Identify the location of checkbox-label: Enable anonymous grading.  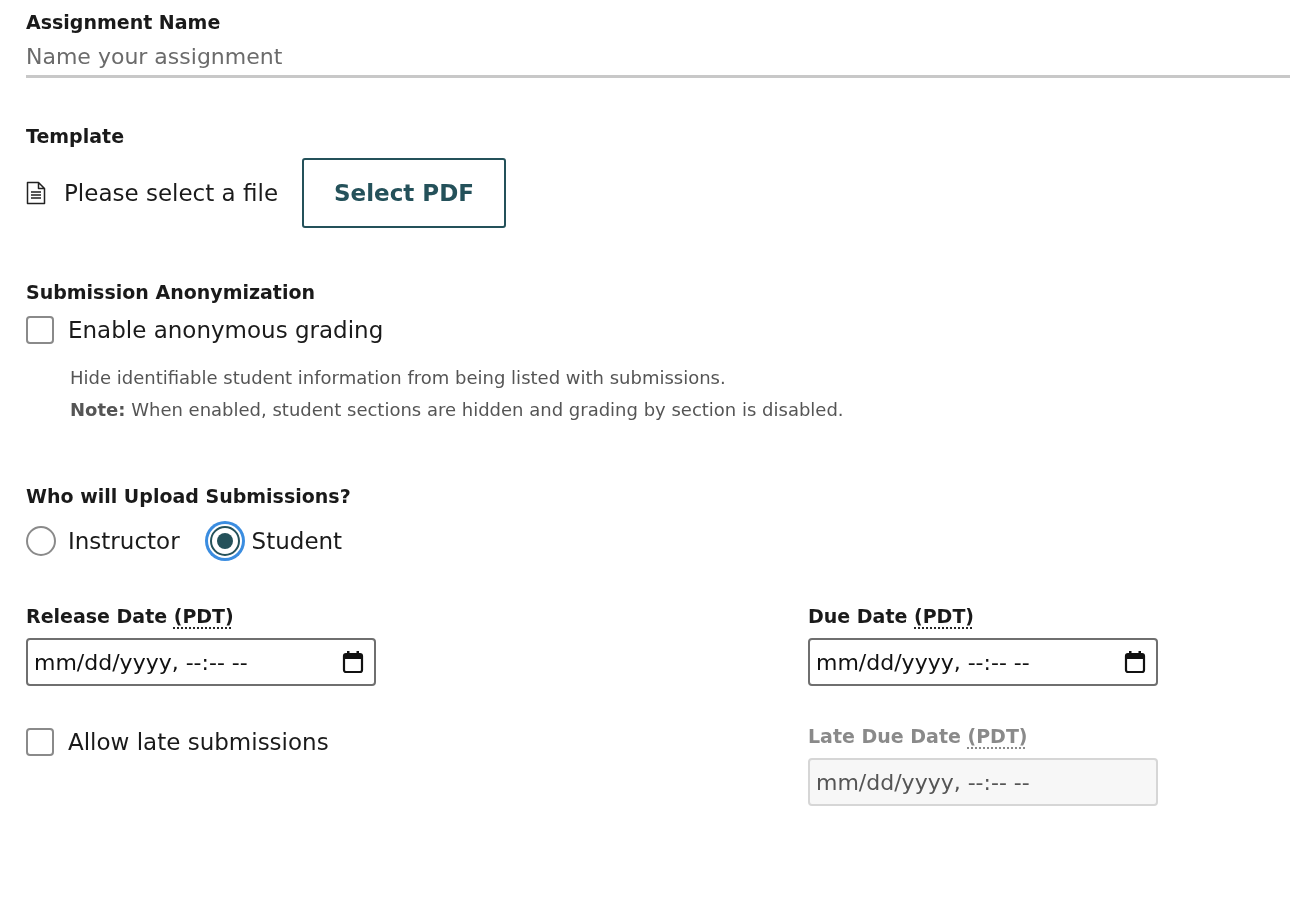
(226, 330).